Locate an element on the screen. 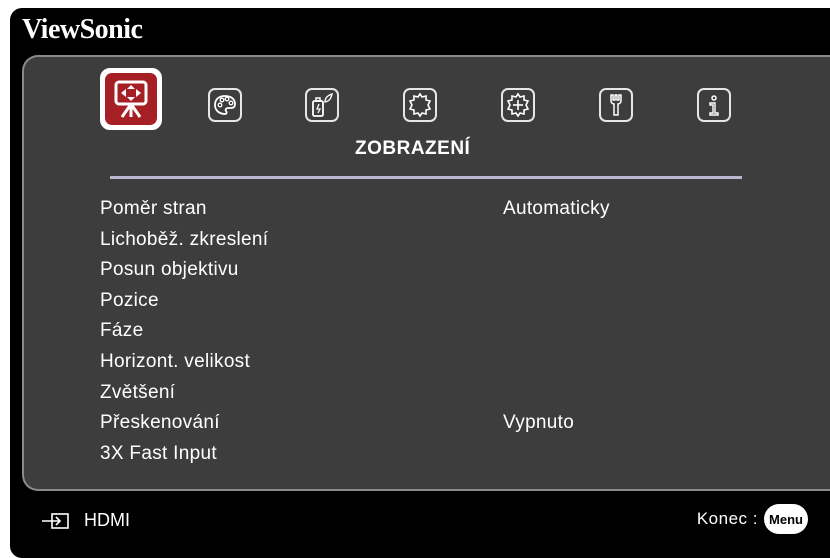  section-title: ZOBRAZENÍ is located at coordinates (413, 148).